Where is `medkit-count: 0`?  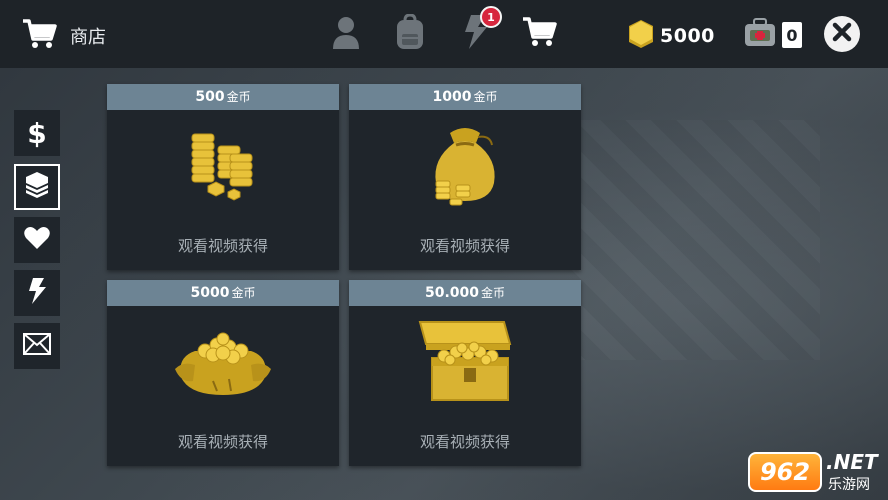
medkit-count: 0 is located at coordinates (792, 35).